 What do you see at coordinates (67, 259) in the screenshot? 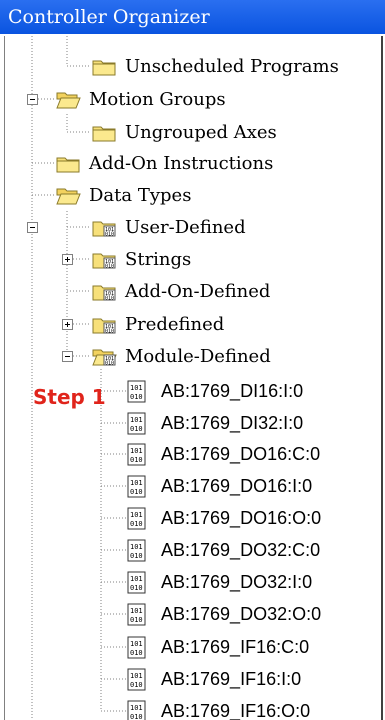
I see `expand-strings-button` at bounding box center [67, 259].